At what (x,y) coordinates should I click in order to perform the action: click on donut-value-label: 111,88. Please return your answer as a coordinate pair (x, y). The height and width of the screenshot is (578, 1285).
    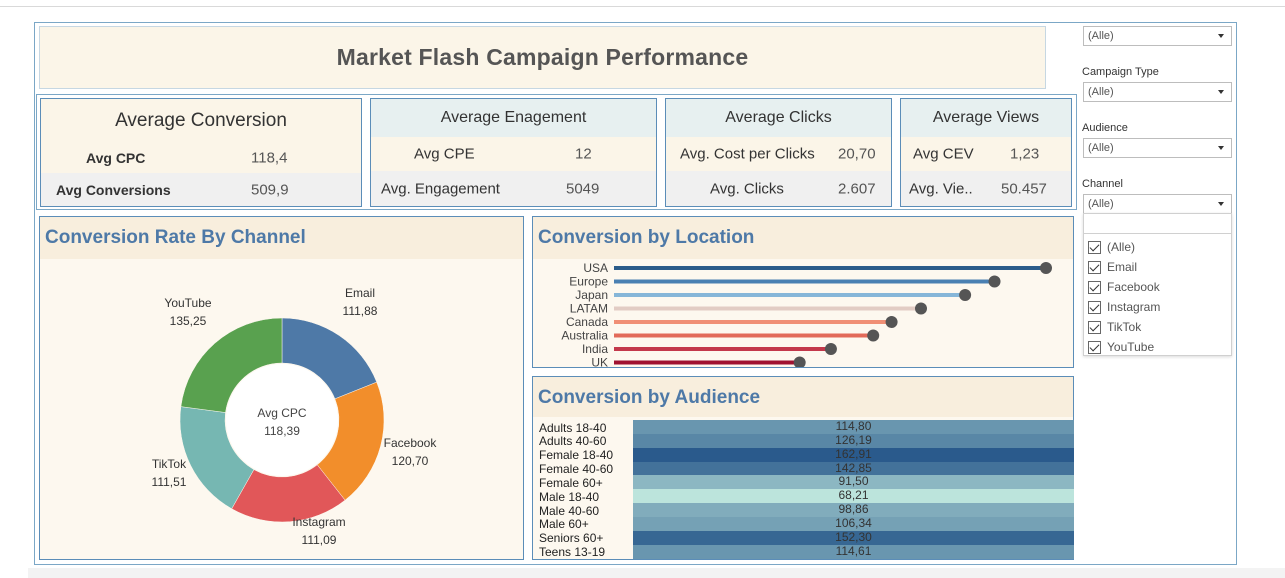
    Looking at the image, I should click on (360, 311).